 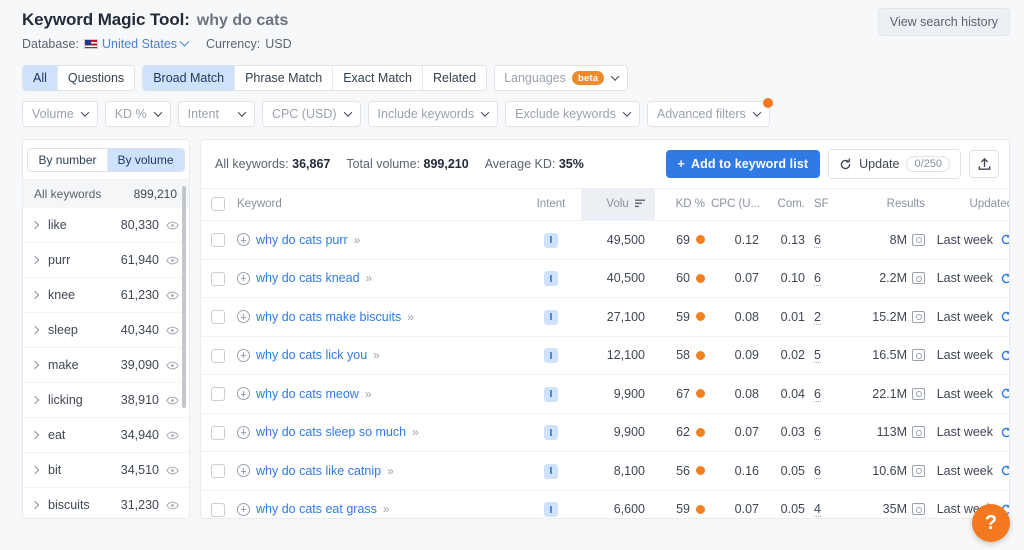 What do you see at coordinates (328, 317) in the screenshot?
I see `keyword-link: why do cats make biscuits` at bounding box center [328, 317].